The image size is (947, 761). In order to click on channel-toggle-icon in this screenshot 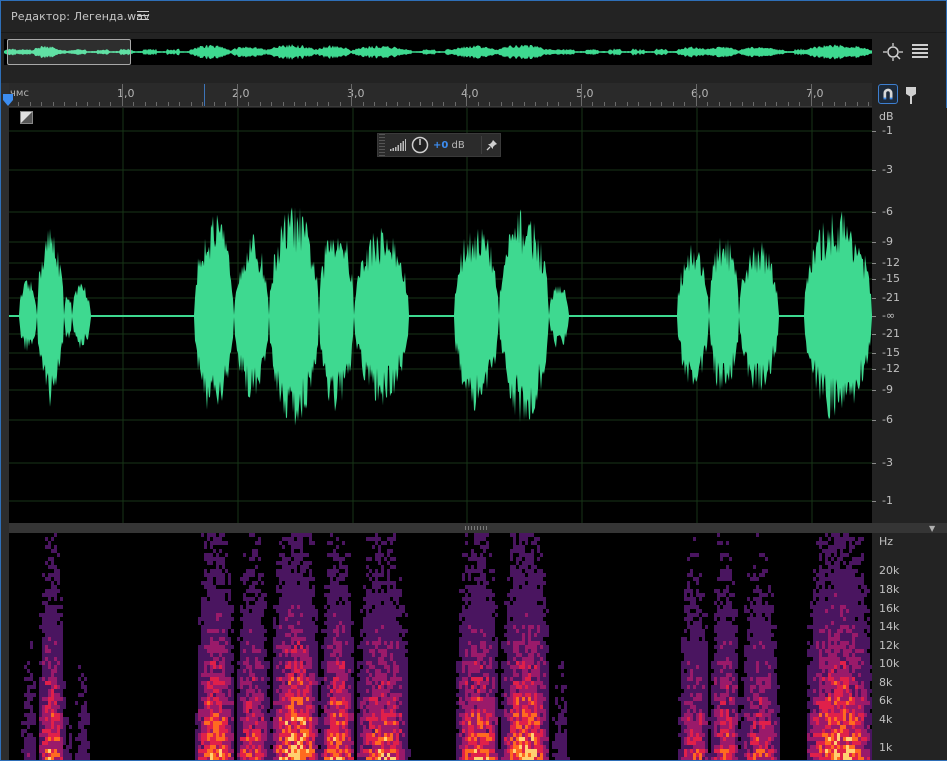, I will do `click(26, 117)`.